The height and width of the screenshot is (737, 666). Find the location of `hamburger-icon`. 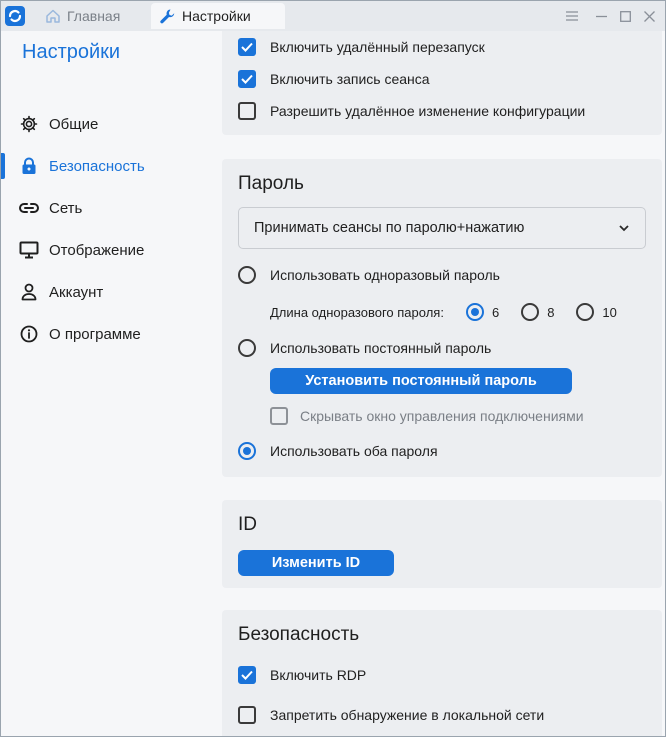

hamburger-icon is located at coordinates (572, 16).